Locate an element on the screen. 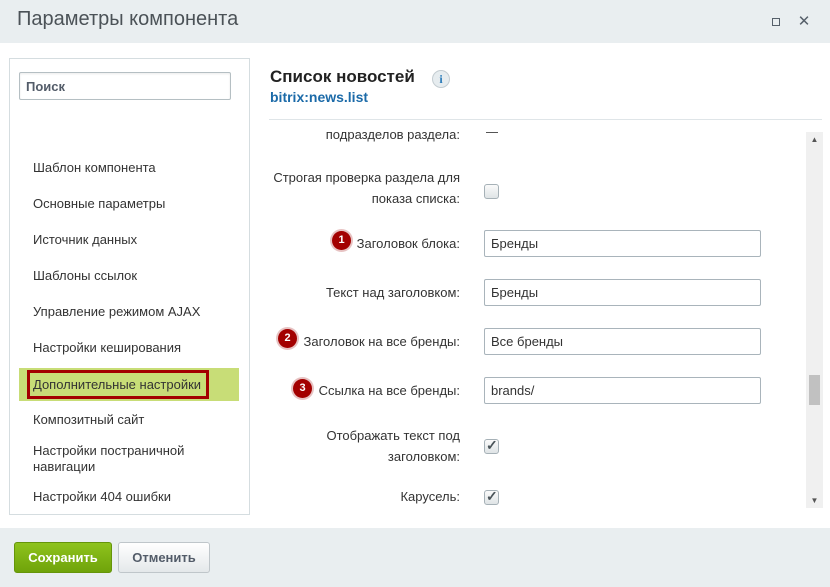  sidebar-item-label: Шаблоны ссылок is located at coordinates (85, 275).